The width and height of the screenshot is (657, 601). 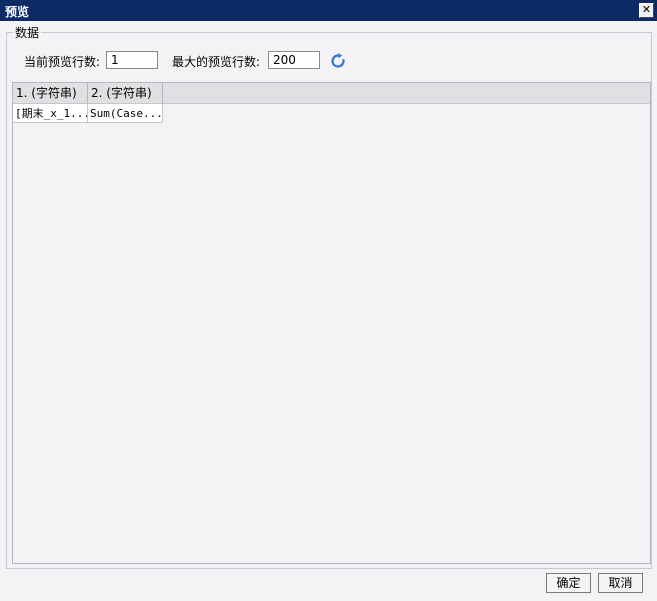 I want to click on max-rows-label: 最大的预览行数:, so click(x=216, y=62).